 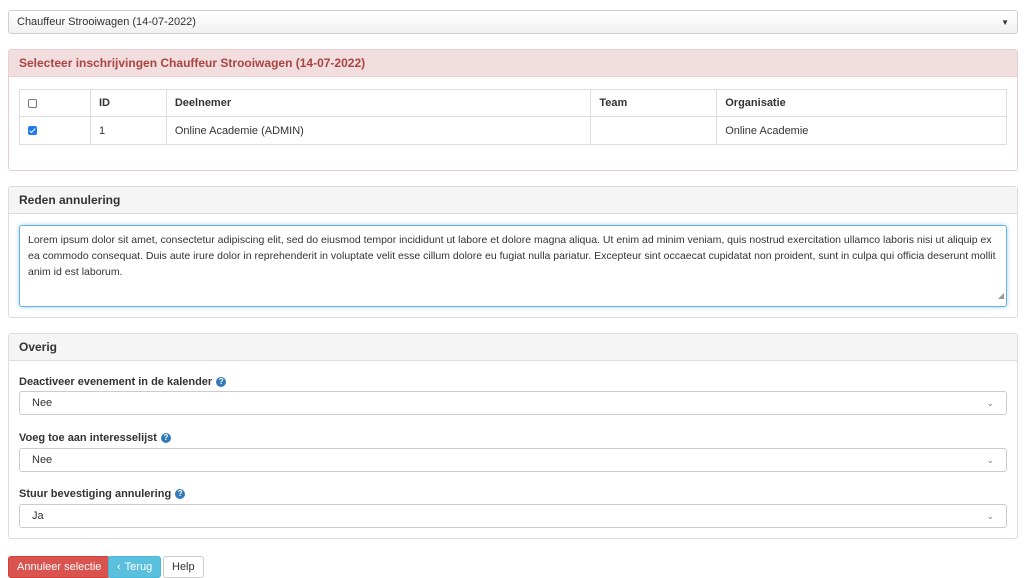 What do you see at coordinates (378, 130) in the screenshot?
I see `row-participant: Online Academie (ADMIN)` at bounding box center [378, 130].